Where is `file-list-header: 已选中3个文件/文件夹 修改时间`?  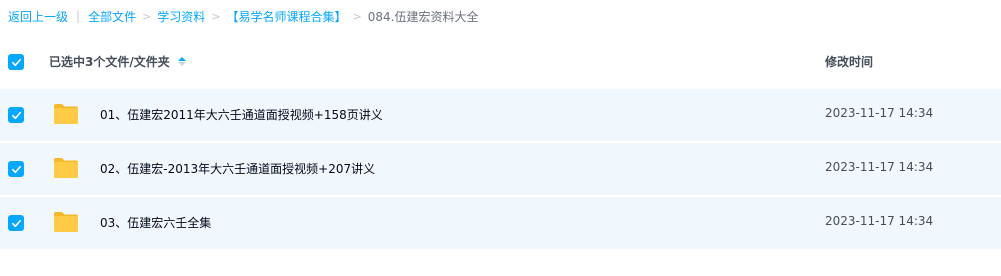
file-list-header: 已选中3个文件/文件夹 修改时间 is located at coordinates (500, 61).